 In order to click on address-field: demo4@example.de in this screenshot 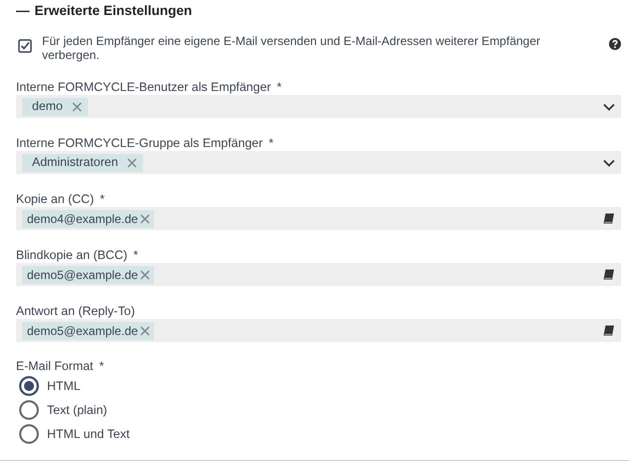, I will do `click(318, 218)`.